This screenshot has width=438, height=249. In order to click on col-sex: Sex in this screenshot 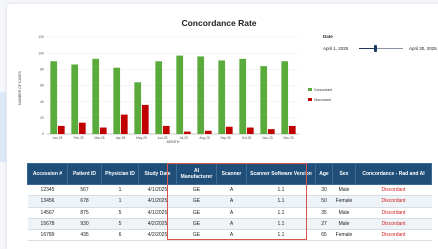, I will do `click(344, 174)`.